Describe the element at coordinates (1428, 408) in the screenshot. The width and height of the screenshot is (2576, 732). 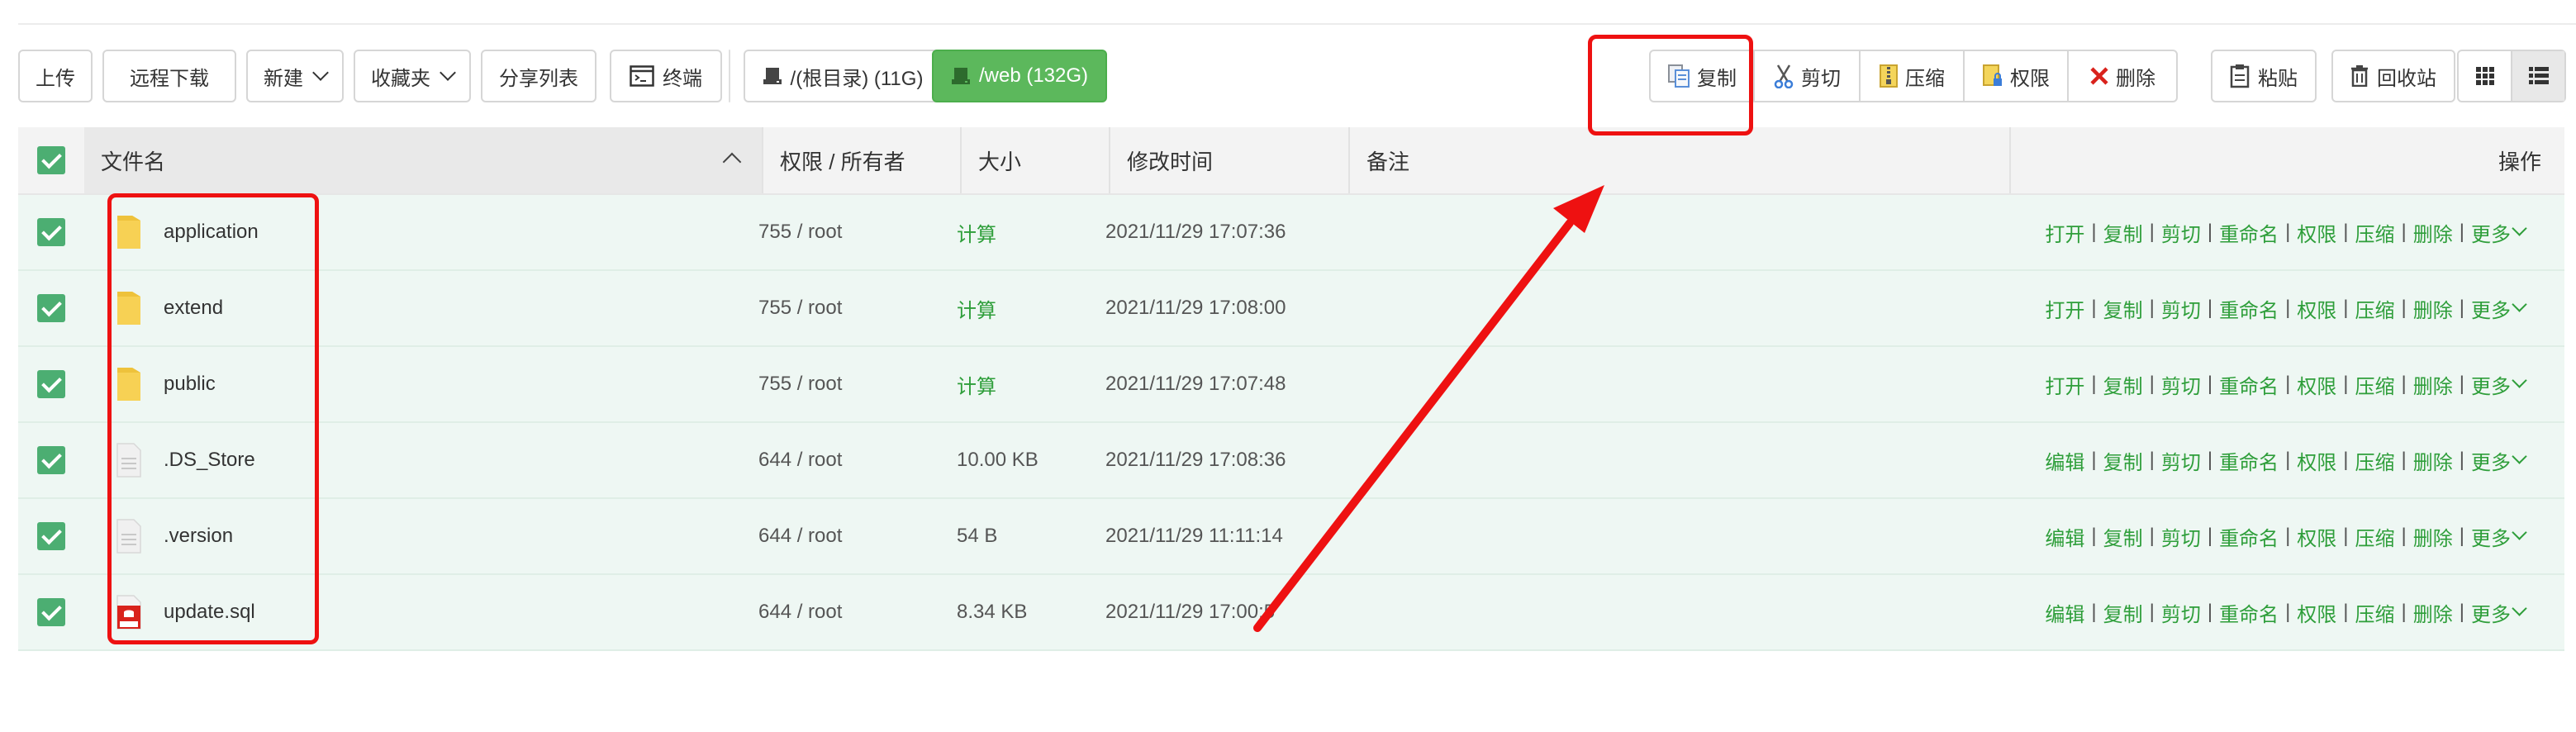
I see `annotation-arrow` at that location.